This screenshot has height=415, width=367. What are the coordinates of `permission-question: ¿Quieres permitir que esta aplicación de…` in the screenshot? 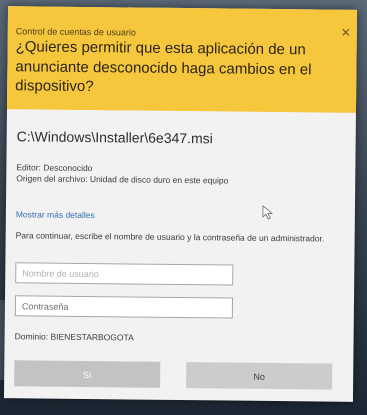 It's located at (163, 67).